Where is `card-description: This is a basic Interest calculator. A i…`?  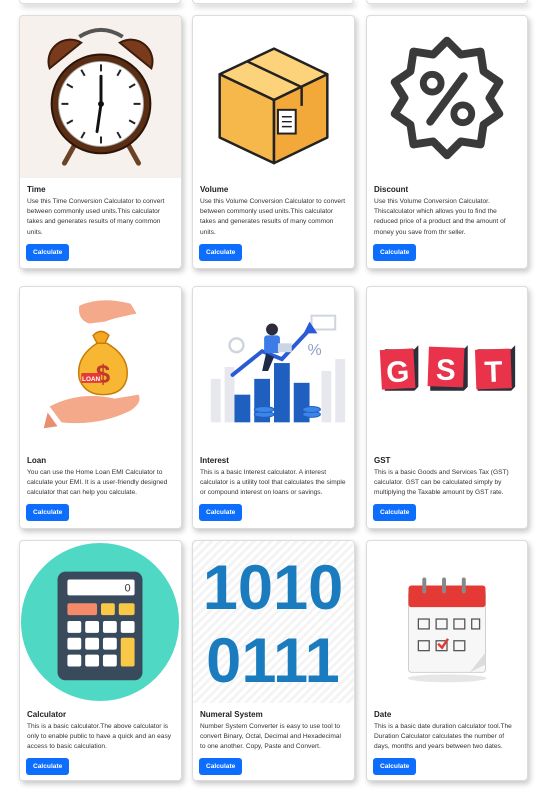 card-description: This is a basic Interest calculator. A i… is located at coordinates (273, 483).